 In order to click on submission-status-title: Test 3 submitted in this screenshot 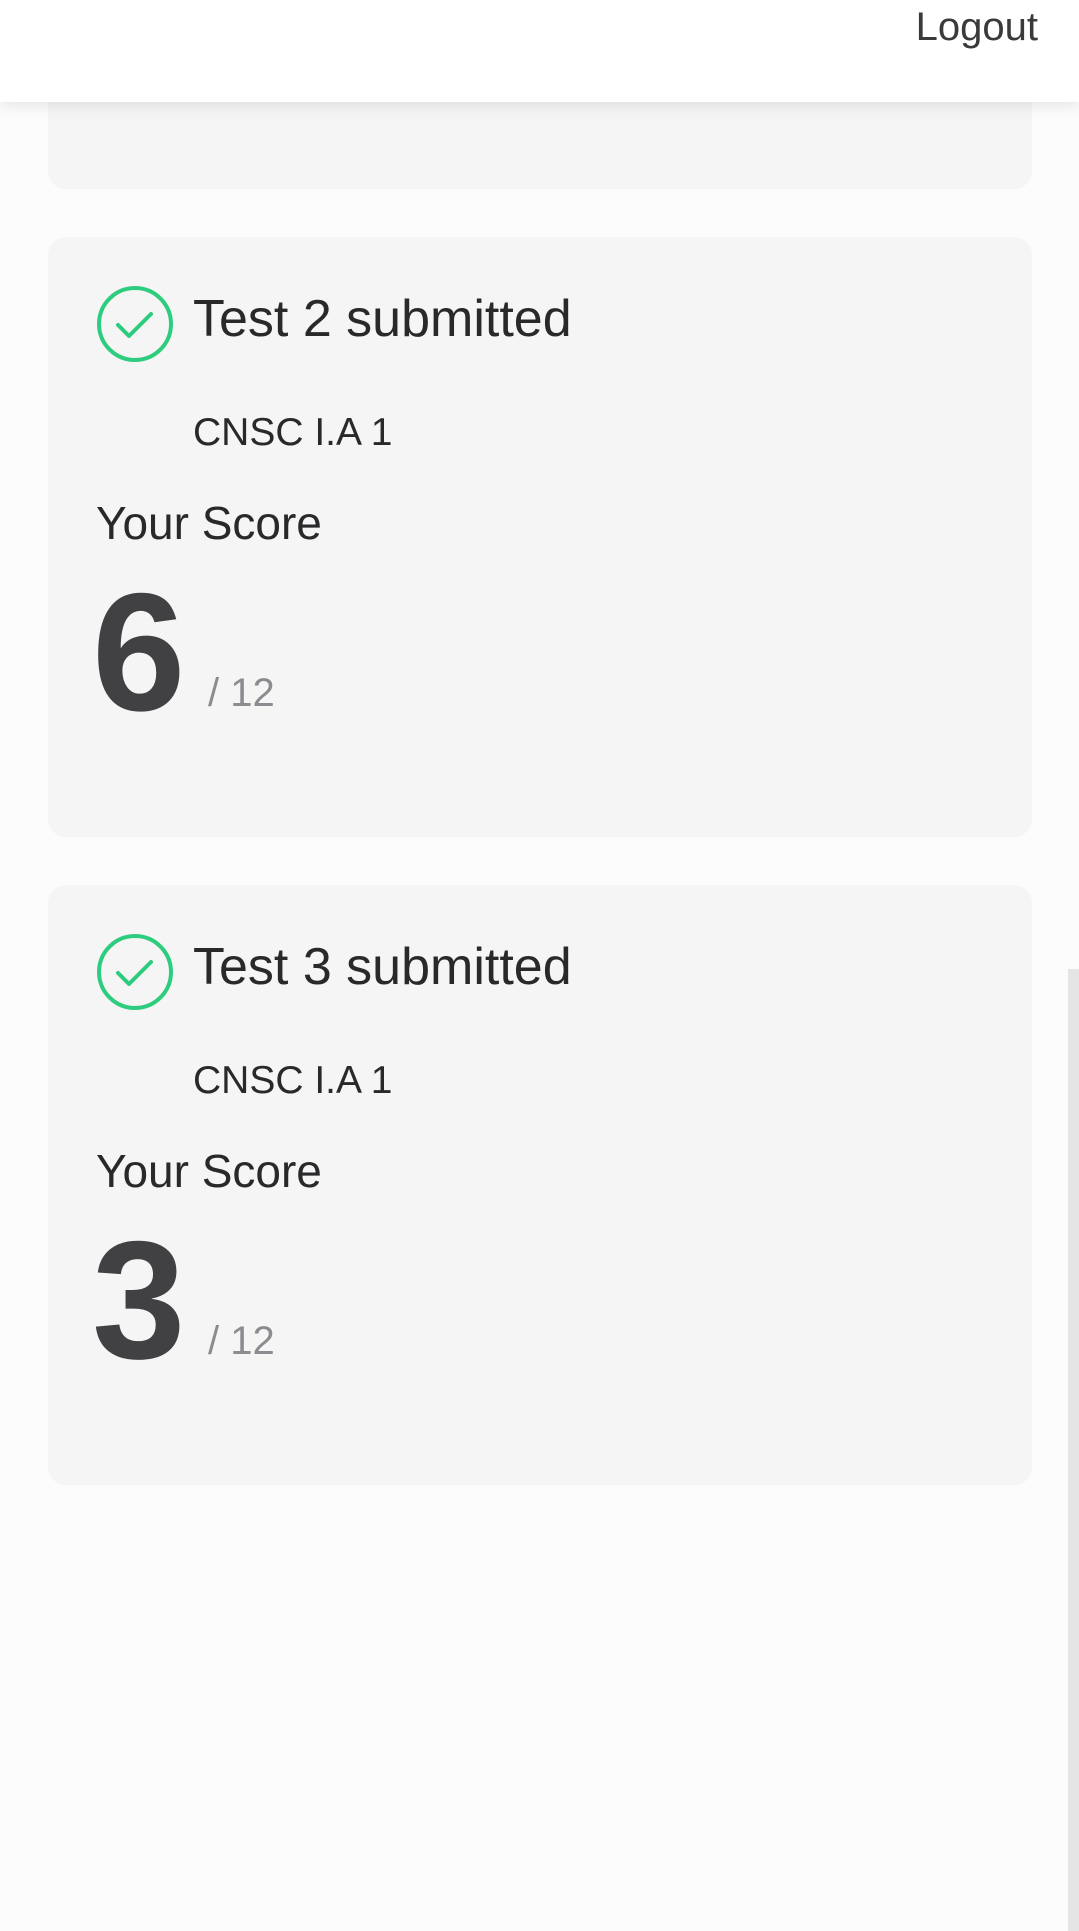, I will do `click(382, 967)`.